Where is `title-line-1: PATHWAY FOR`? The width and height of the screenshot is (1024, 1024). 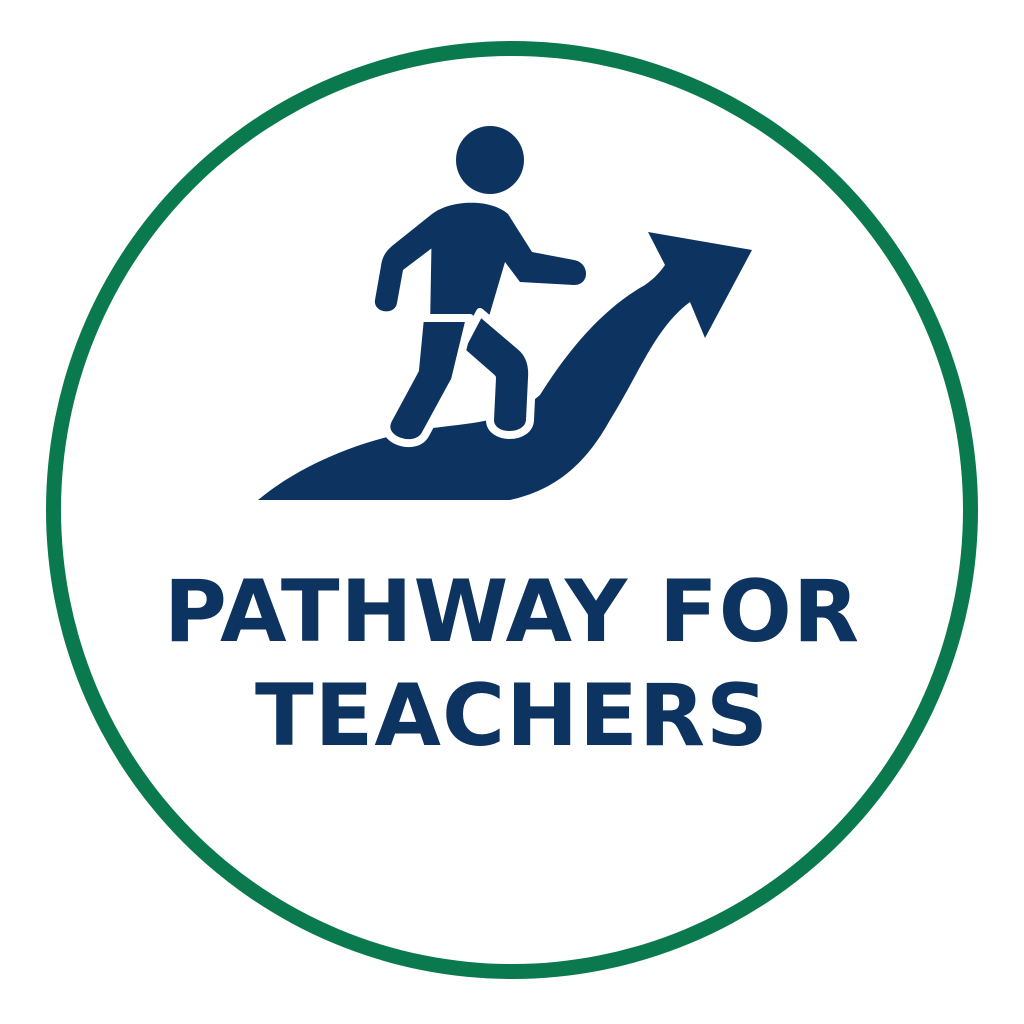
title-line-1: PATHWAY FOR is located at coordinates (512, 612).